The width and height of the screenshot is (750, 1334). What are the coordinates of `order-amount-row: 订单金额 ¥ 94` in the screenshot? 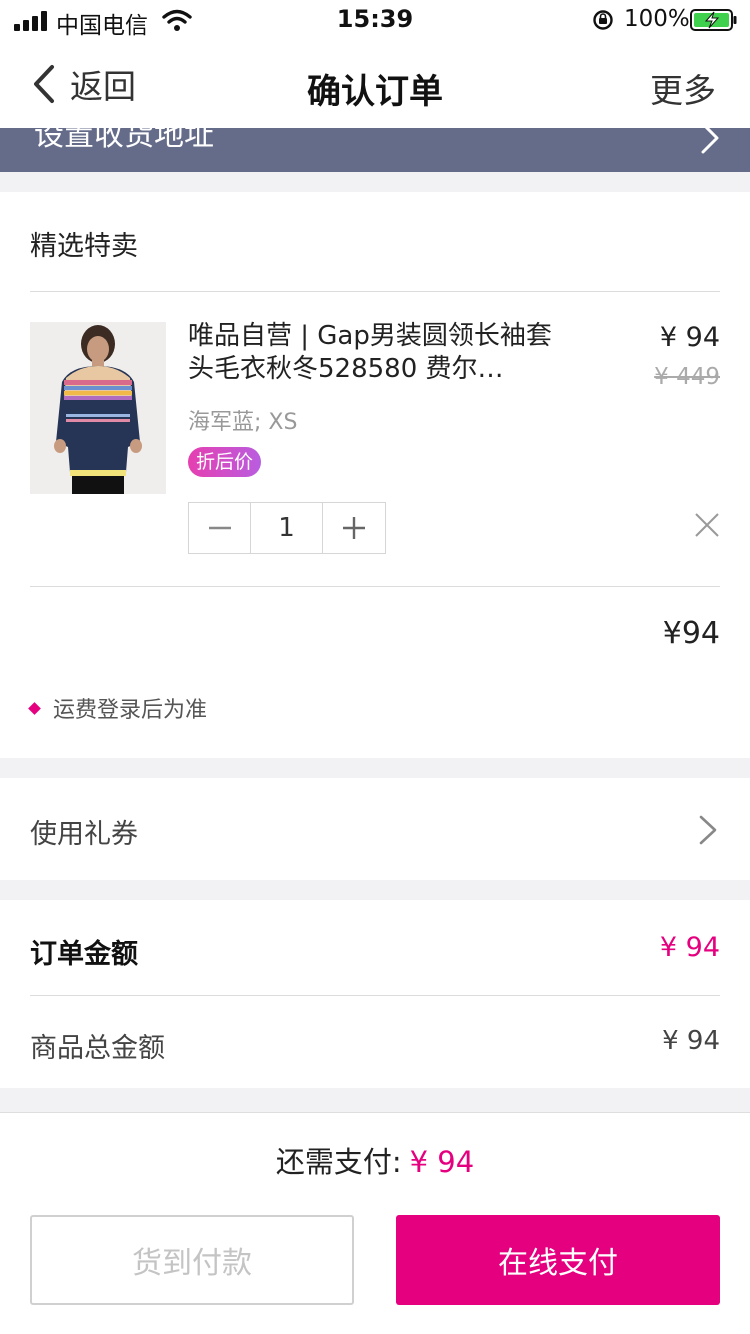 It's located at (375, 951).